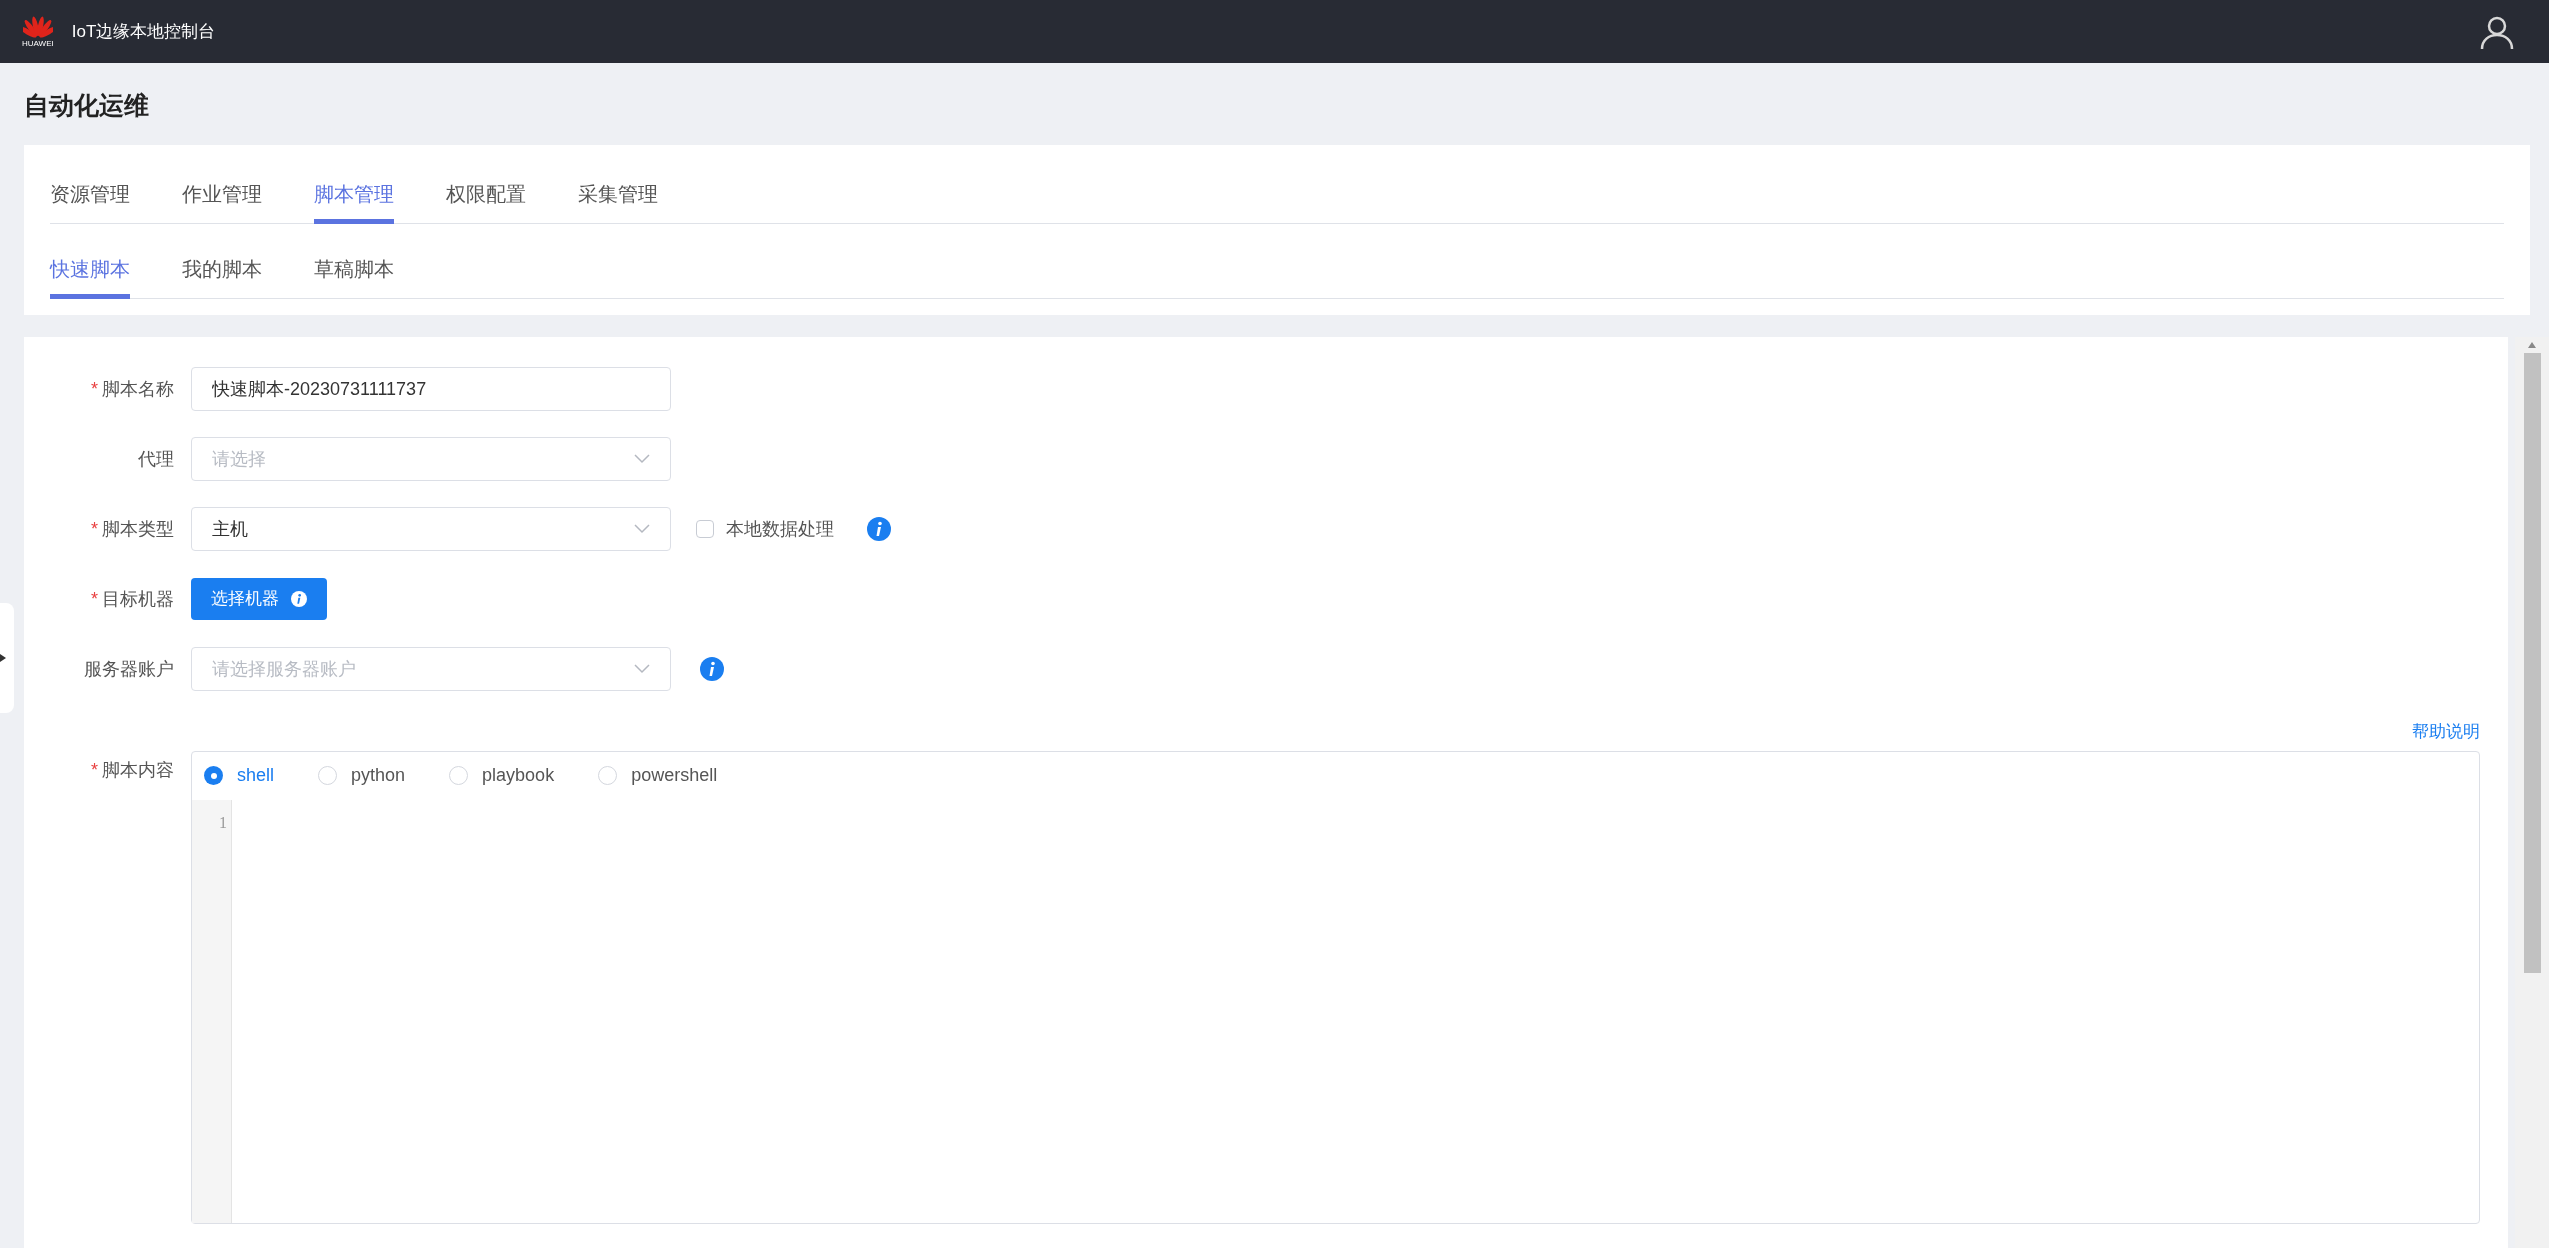 This screenshot has width=2549, height=1248. Describe the element at coordinates (362, 775) in the screenshot. I see `radio-option: python` at that location.